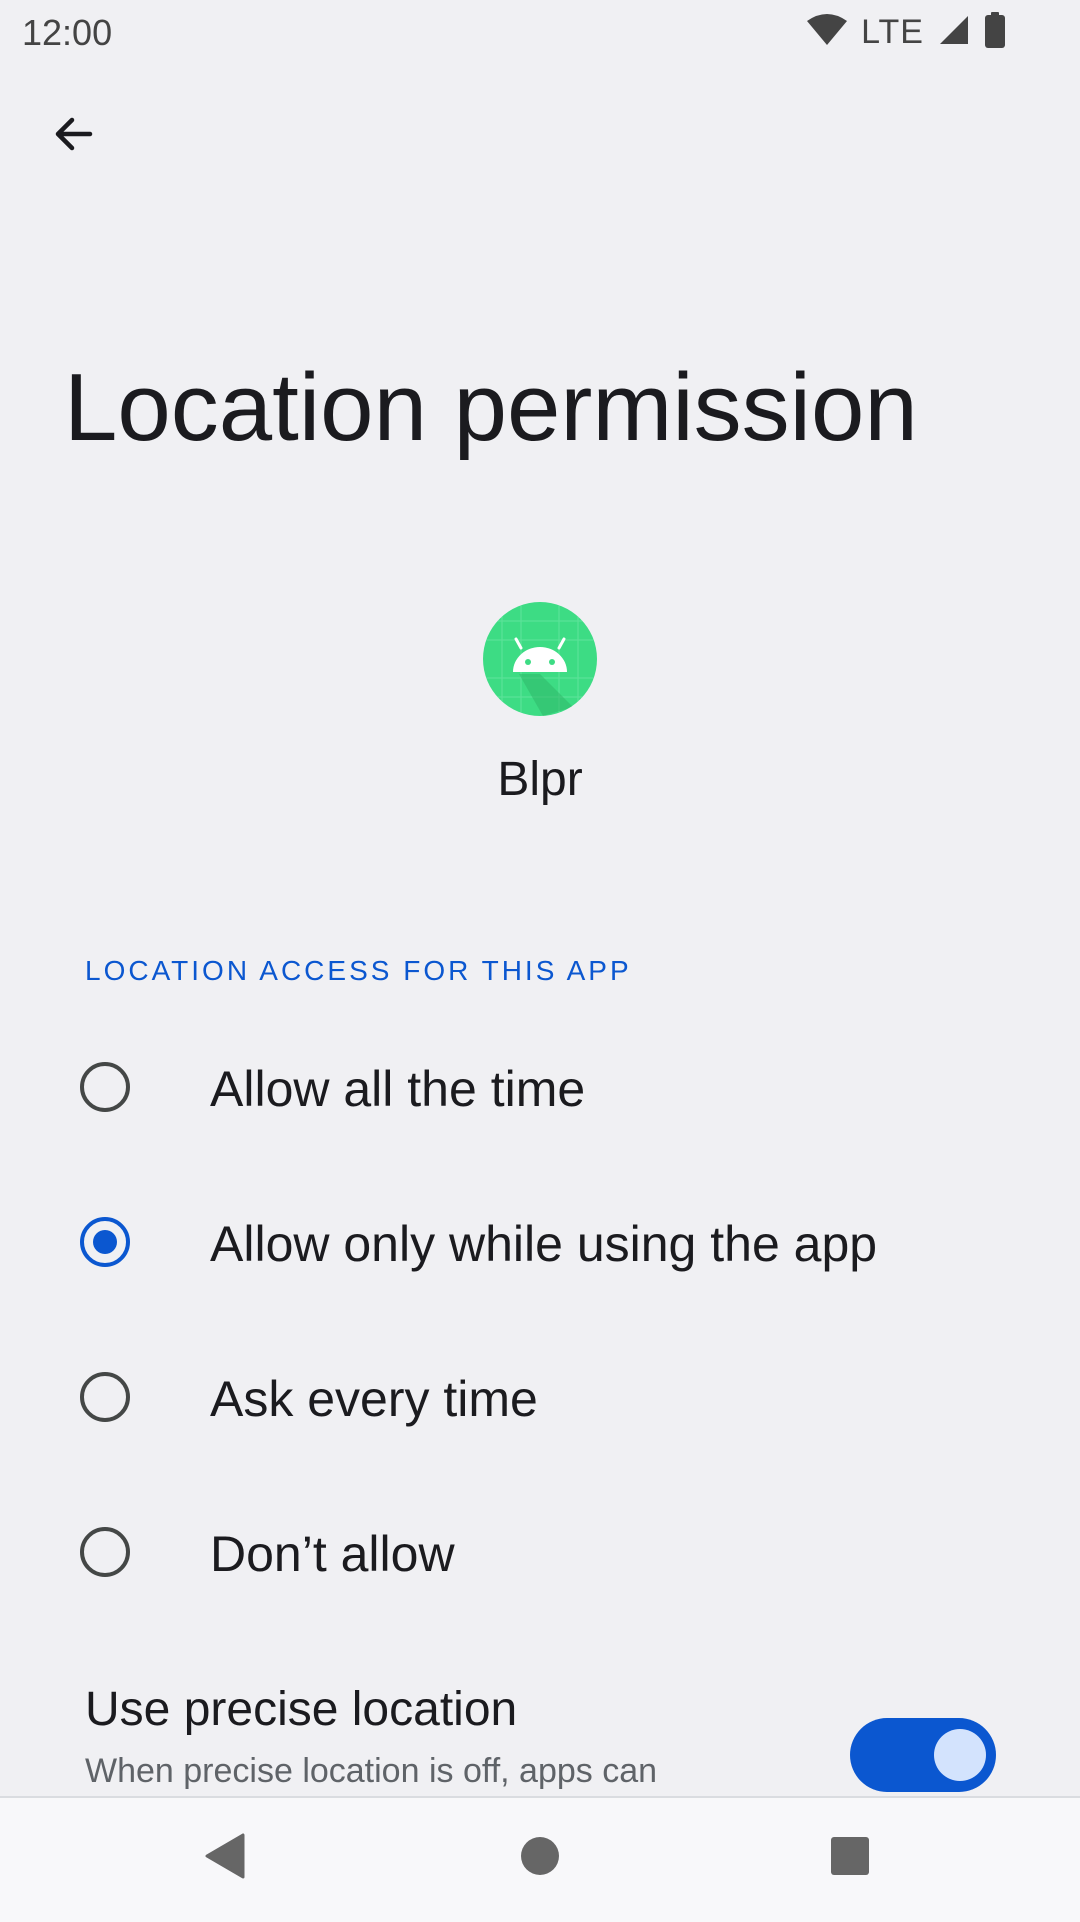 The width and height of the screenshot is (1080, 1922). I want to click on nav-back-button, so click(225, 1858).